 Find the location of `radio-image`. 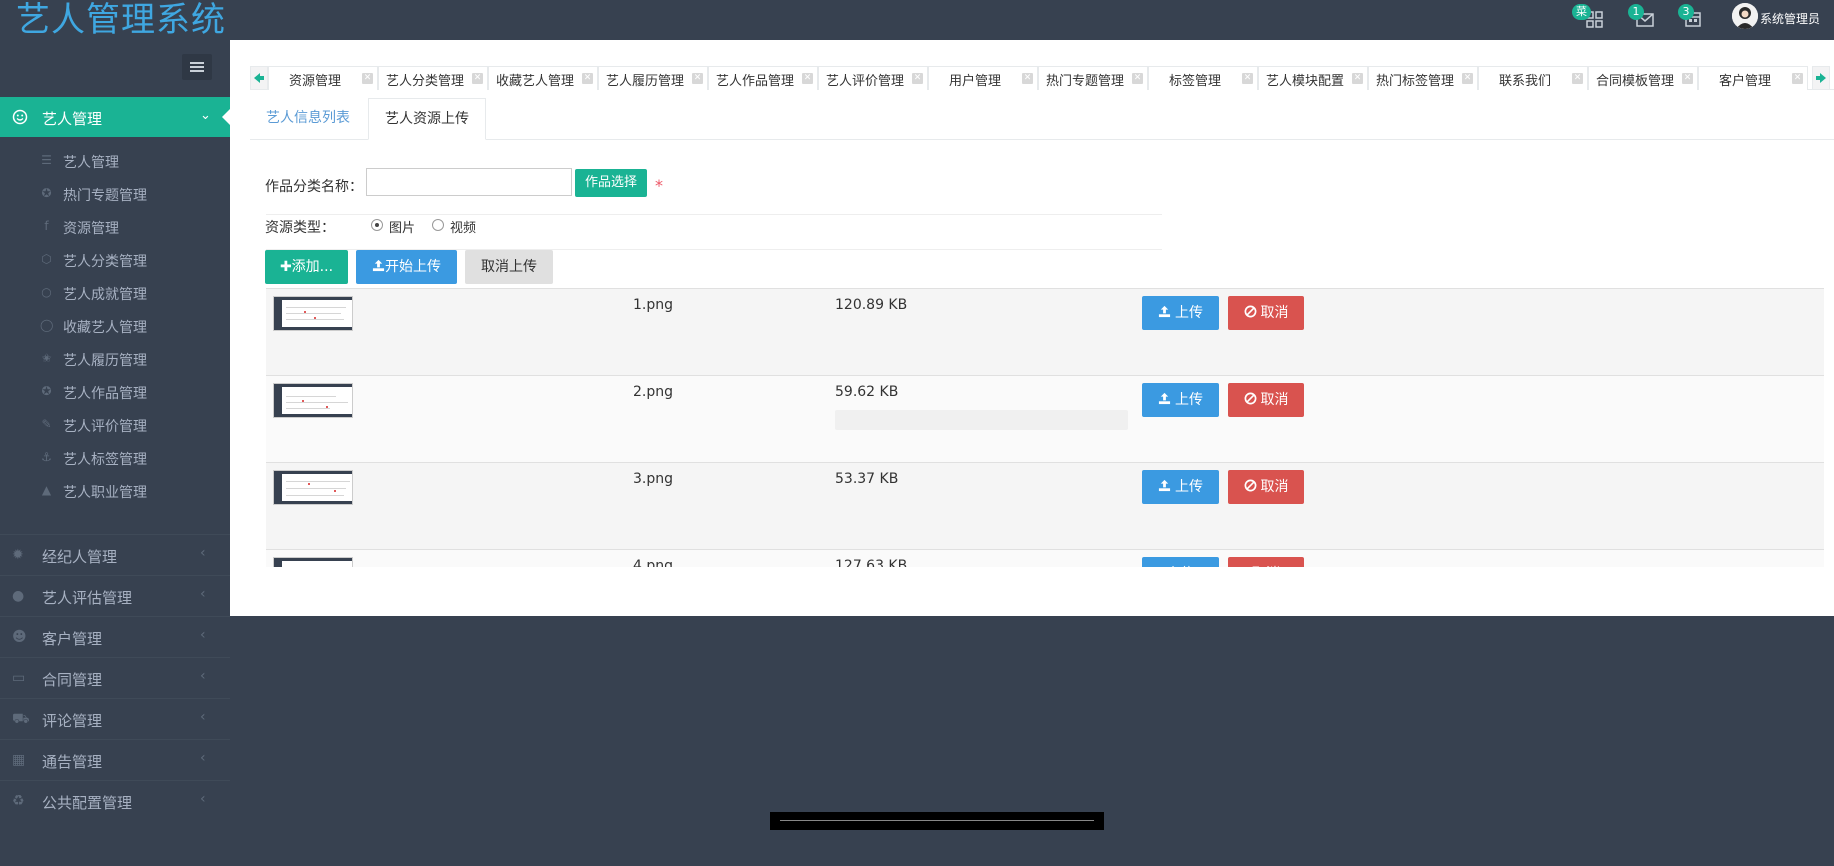

radio-image is located at coordinates (377, 225).